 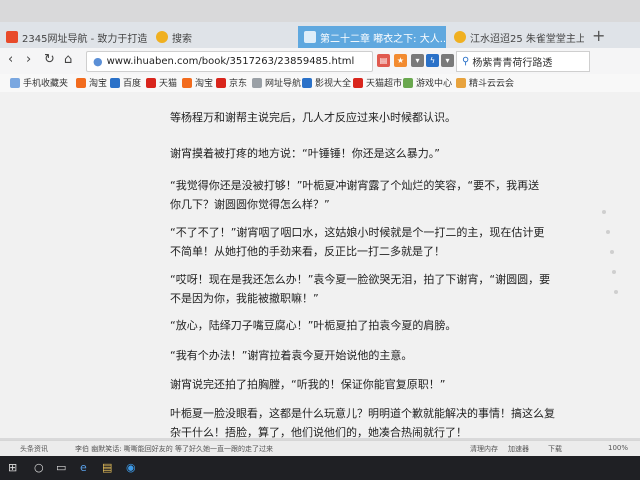 I want to click on jd-icon, so click(x=221, y=82).